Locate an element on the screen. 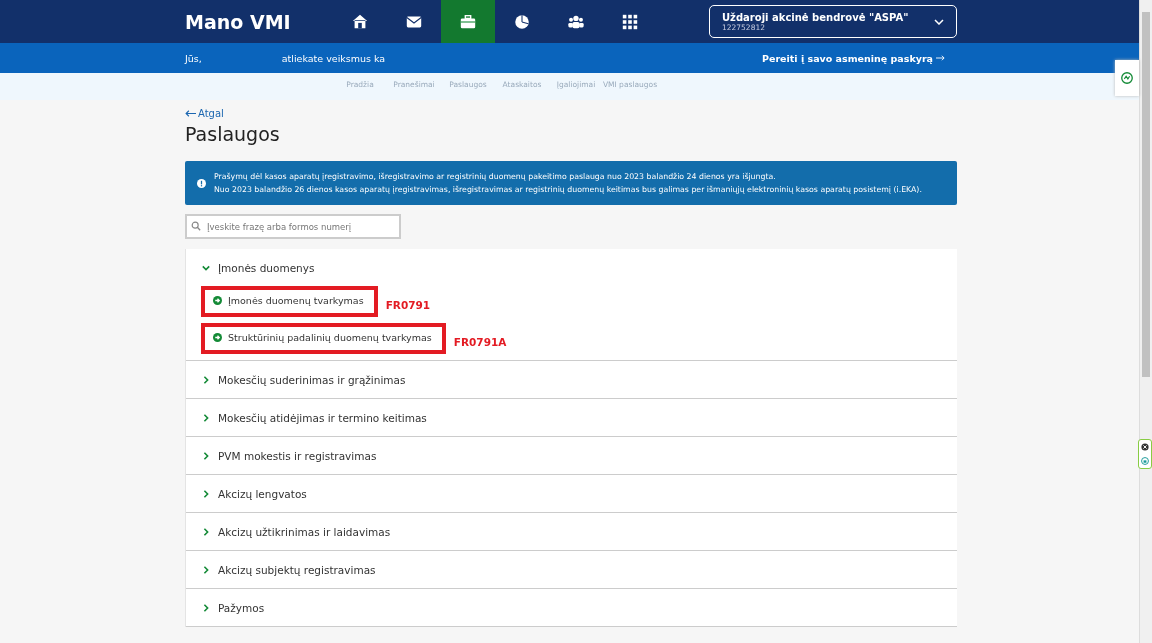 The width and height of the screenshot is (1152, 643). accordion-header: Pažymos is located at coordinates (571, 607).